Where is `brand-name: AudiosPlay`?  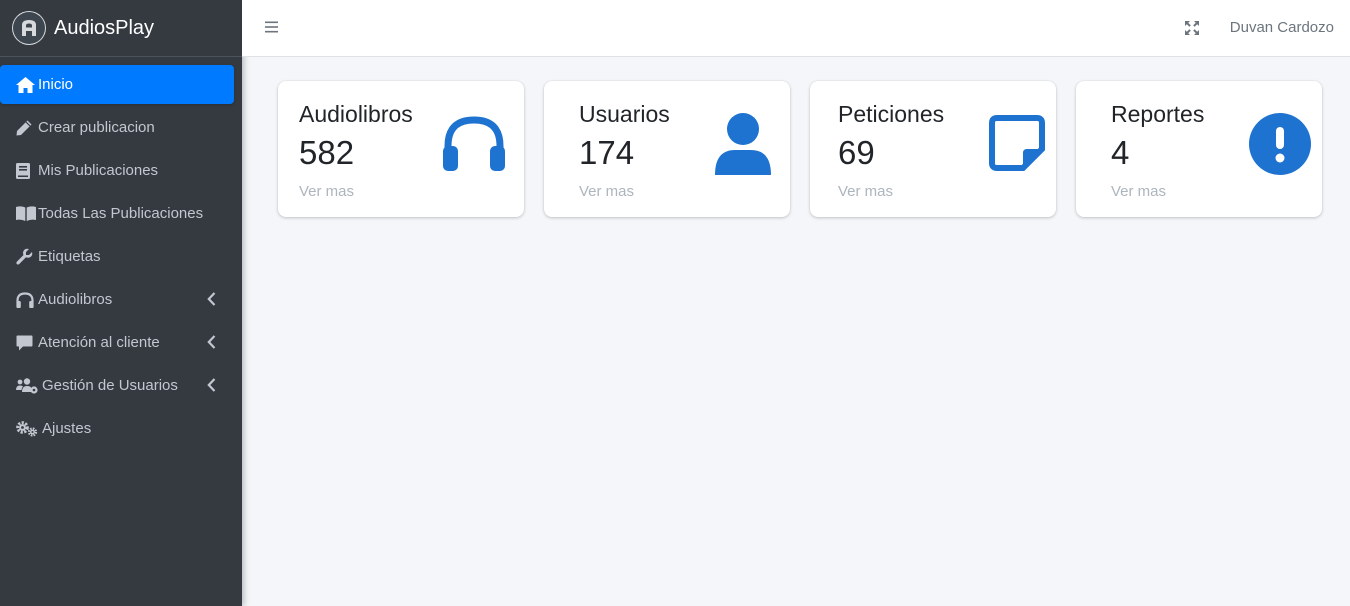 brand-name: AudiosPlay is located at coordinates (104, 27).